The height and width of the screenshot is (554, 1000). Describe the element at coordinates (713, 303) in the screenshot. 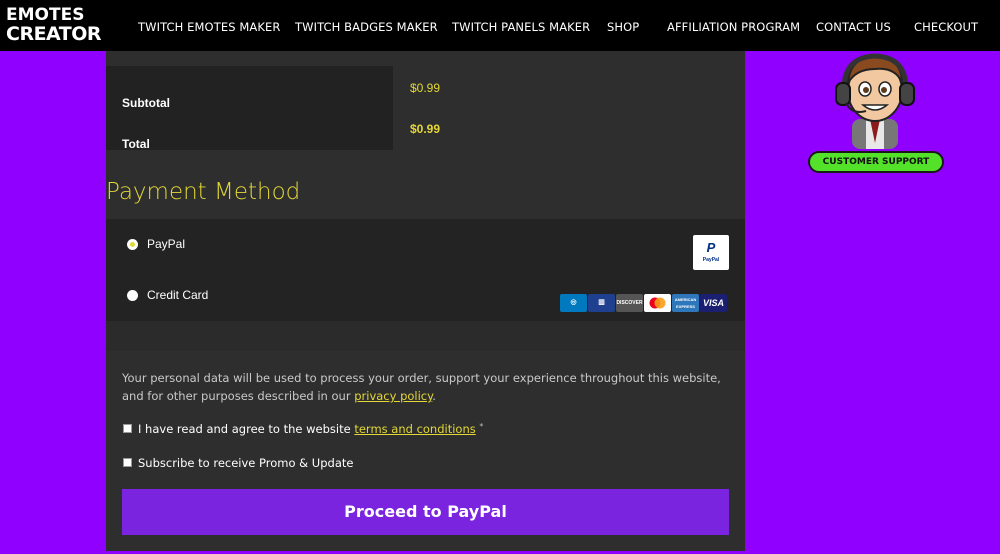

I see `visa-icon: VISA` at that location.